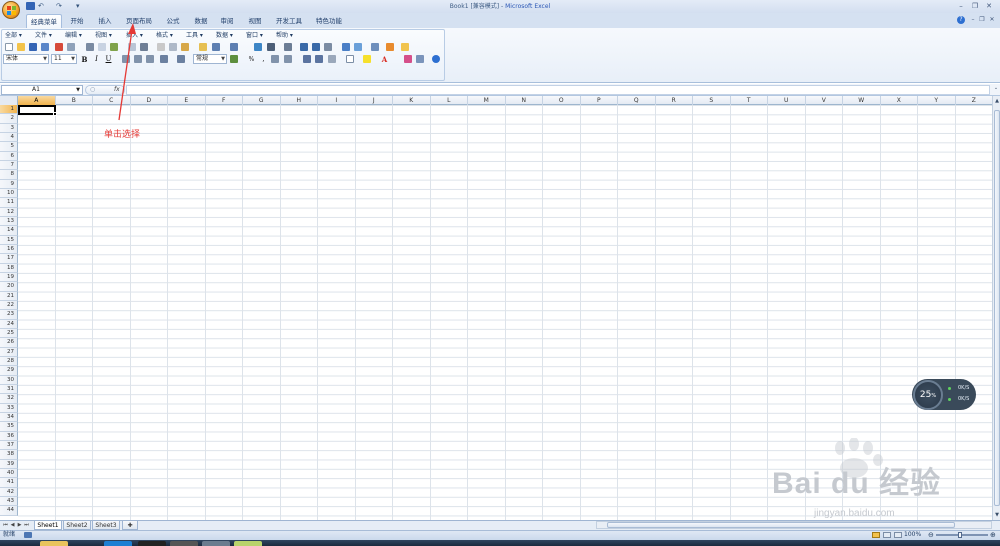  I want to click on sheet-tab-1: Sheet1, so click(48, 525).